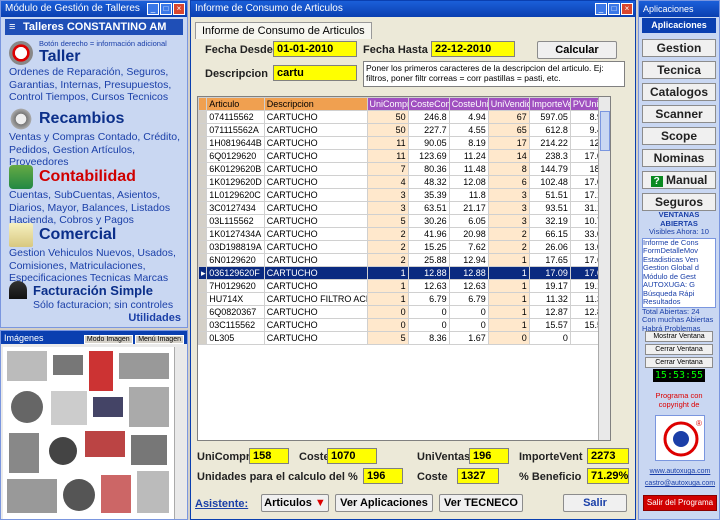 This screenshot has width=720, height=520. Describe the element at coordinates (680, 484) in the screenshot. I see `email-link: castro@autoxuga.com` at that location.